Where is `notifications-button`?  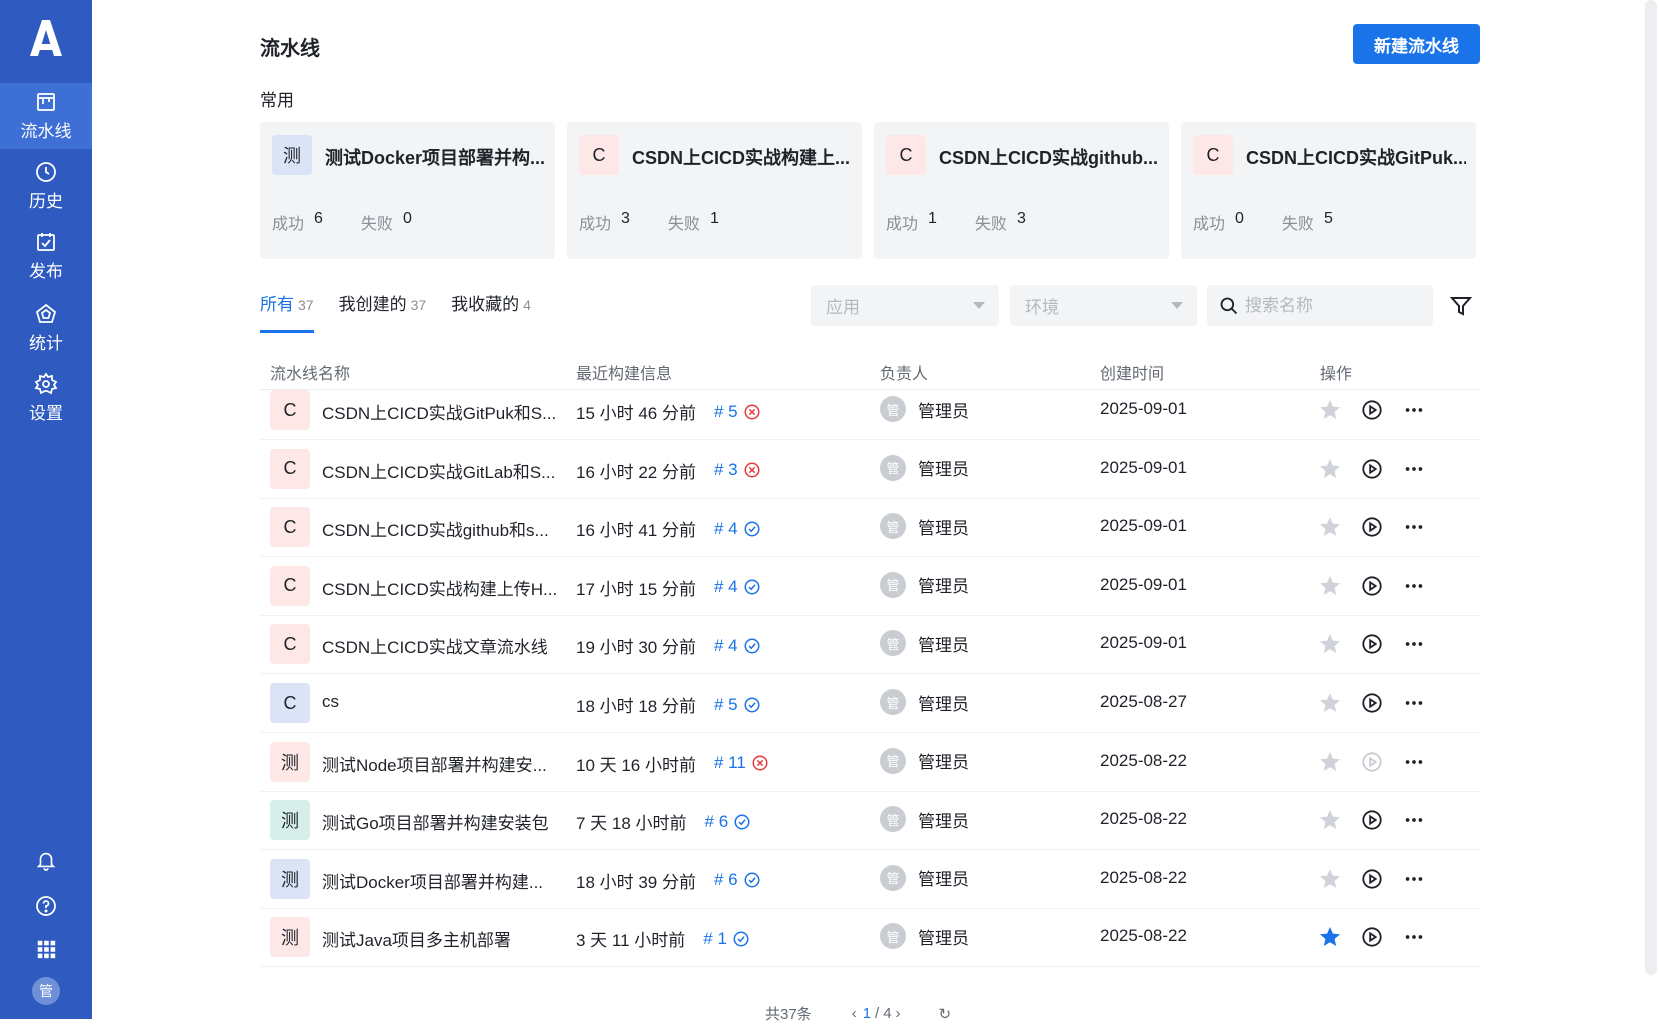
notifications-button is located at coordinates (46, 860).